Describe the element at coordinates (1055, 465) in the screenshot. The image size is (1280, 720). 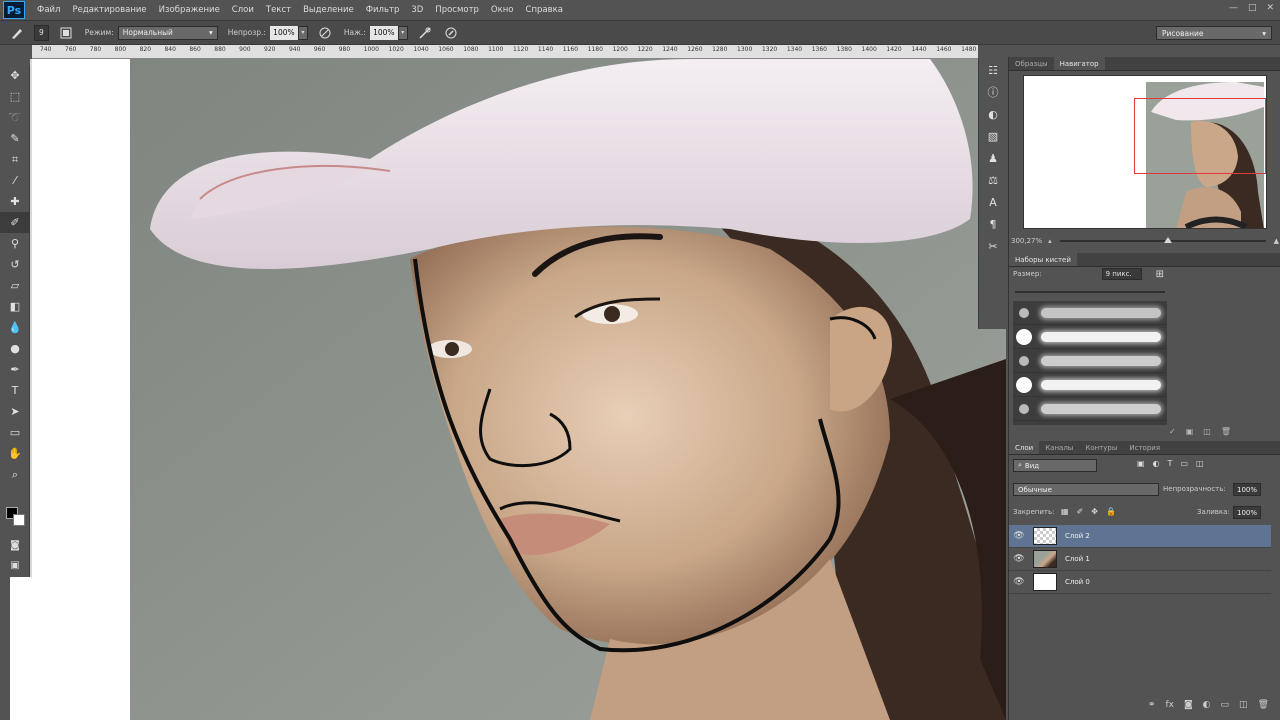
I see `layer-filter-select: ⌕ Вид` at that location.